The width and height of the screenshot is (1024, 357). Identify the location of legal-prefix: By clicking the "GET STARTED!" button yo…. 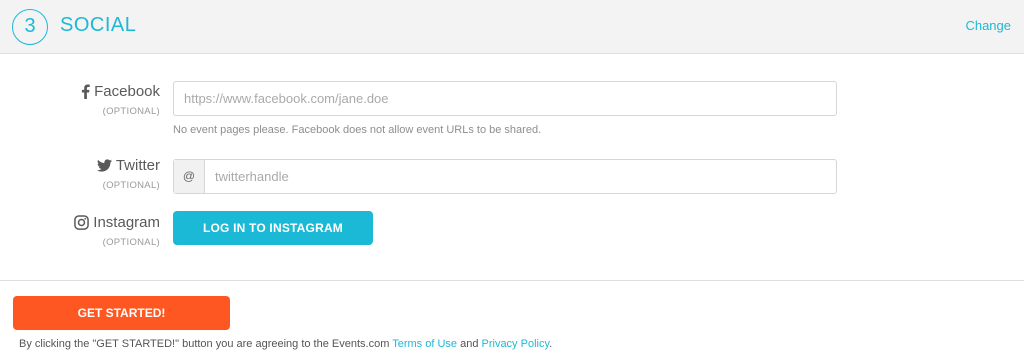
(206, 344).